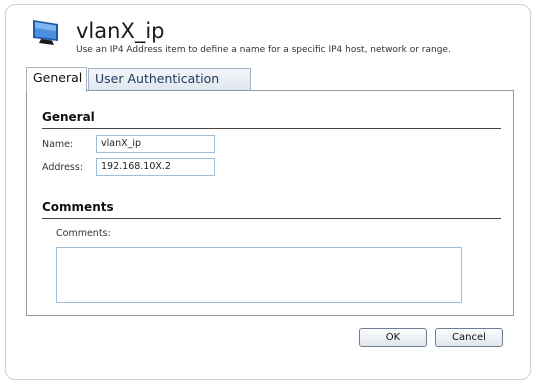  I want to click on address-field: 192.168.10X.2, so click(155, 167).